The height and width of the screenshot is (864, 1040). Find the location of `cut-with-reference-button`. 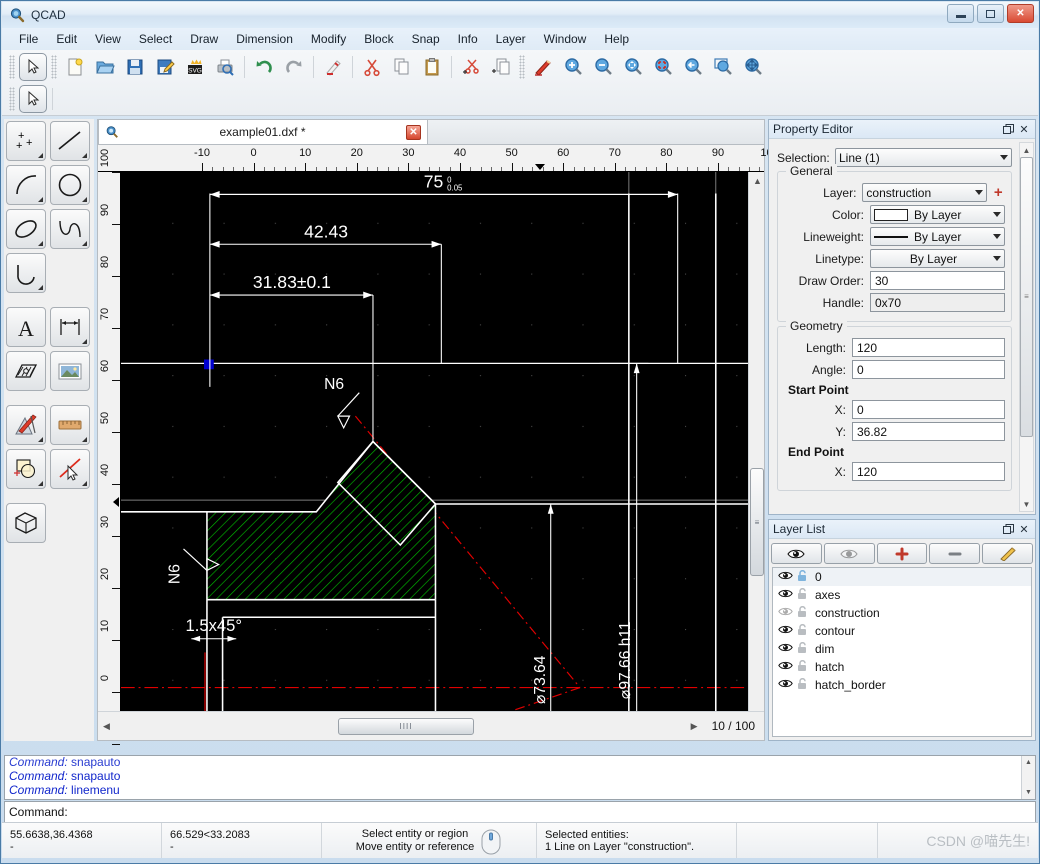

cut-with-reference-button is located at coordinates (471, 67).